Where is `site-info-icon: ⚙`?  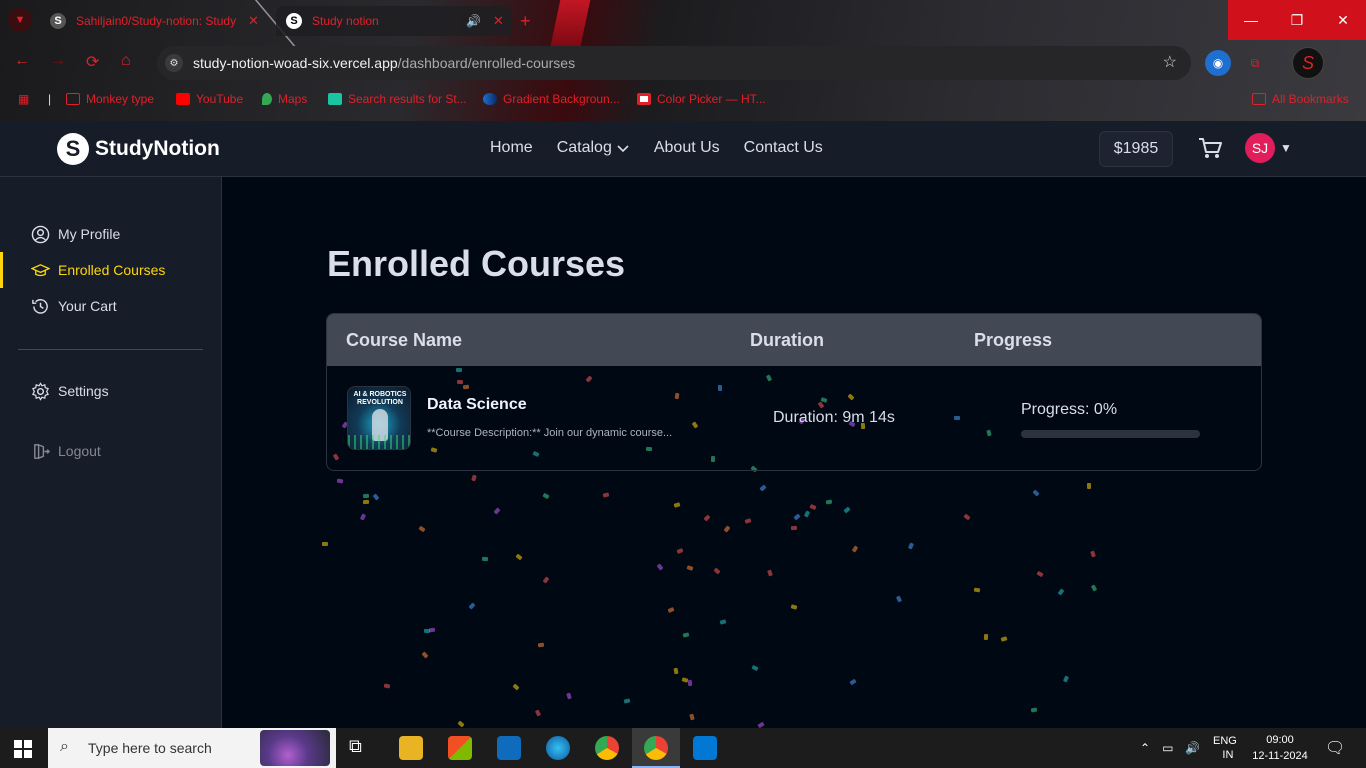 site-info-icon: ⚙ is located at coordinates (174, 63).